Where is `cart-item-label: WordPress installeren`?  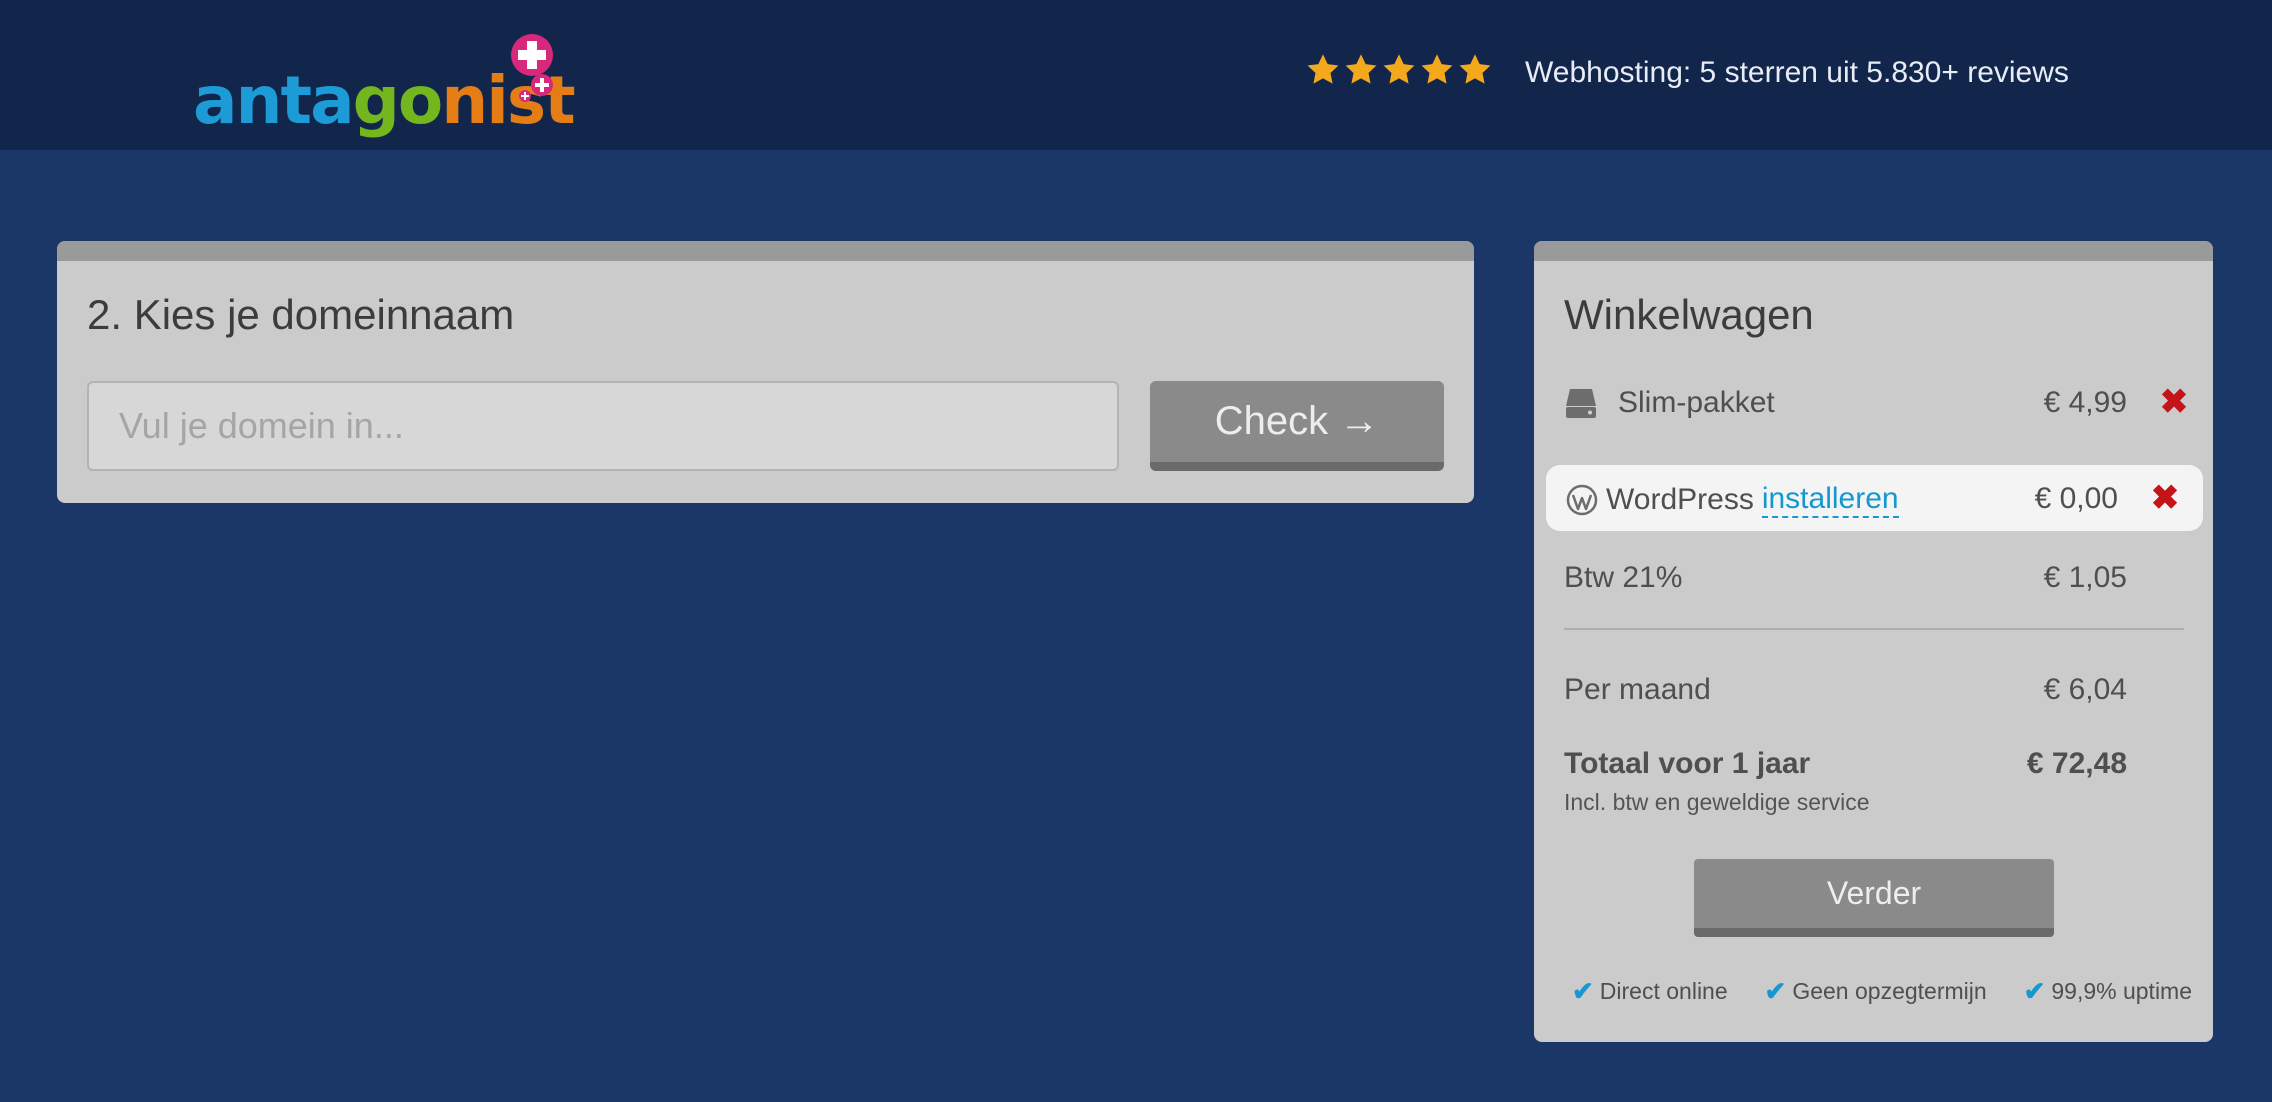 cart-item-label: WordPress installeren is located at coordinates (1732, 500).